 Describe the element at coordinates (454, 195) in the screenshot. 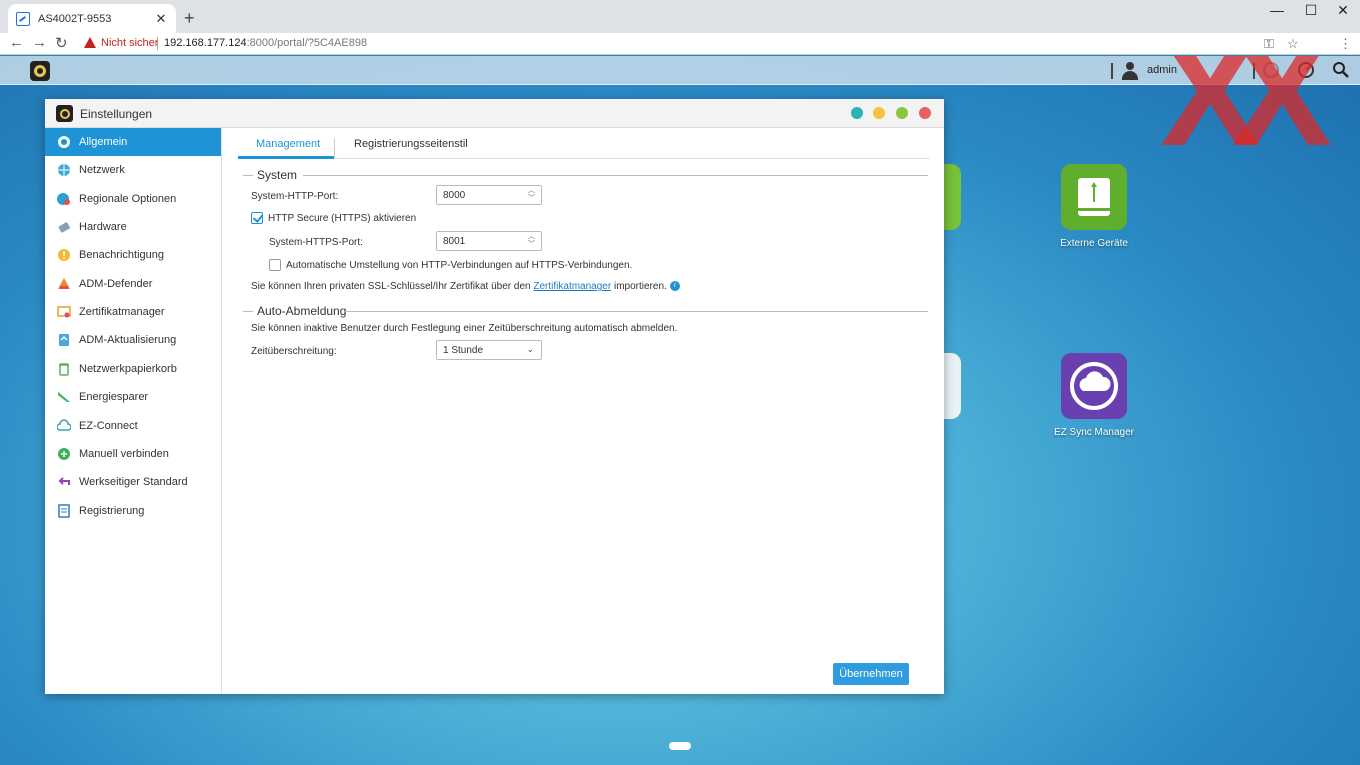

I see `http-port-value: 8000` at that location.